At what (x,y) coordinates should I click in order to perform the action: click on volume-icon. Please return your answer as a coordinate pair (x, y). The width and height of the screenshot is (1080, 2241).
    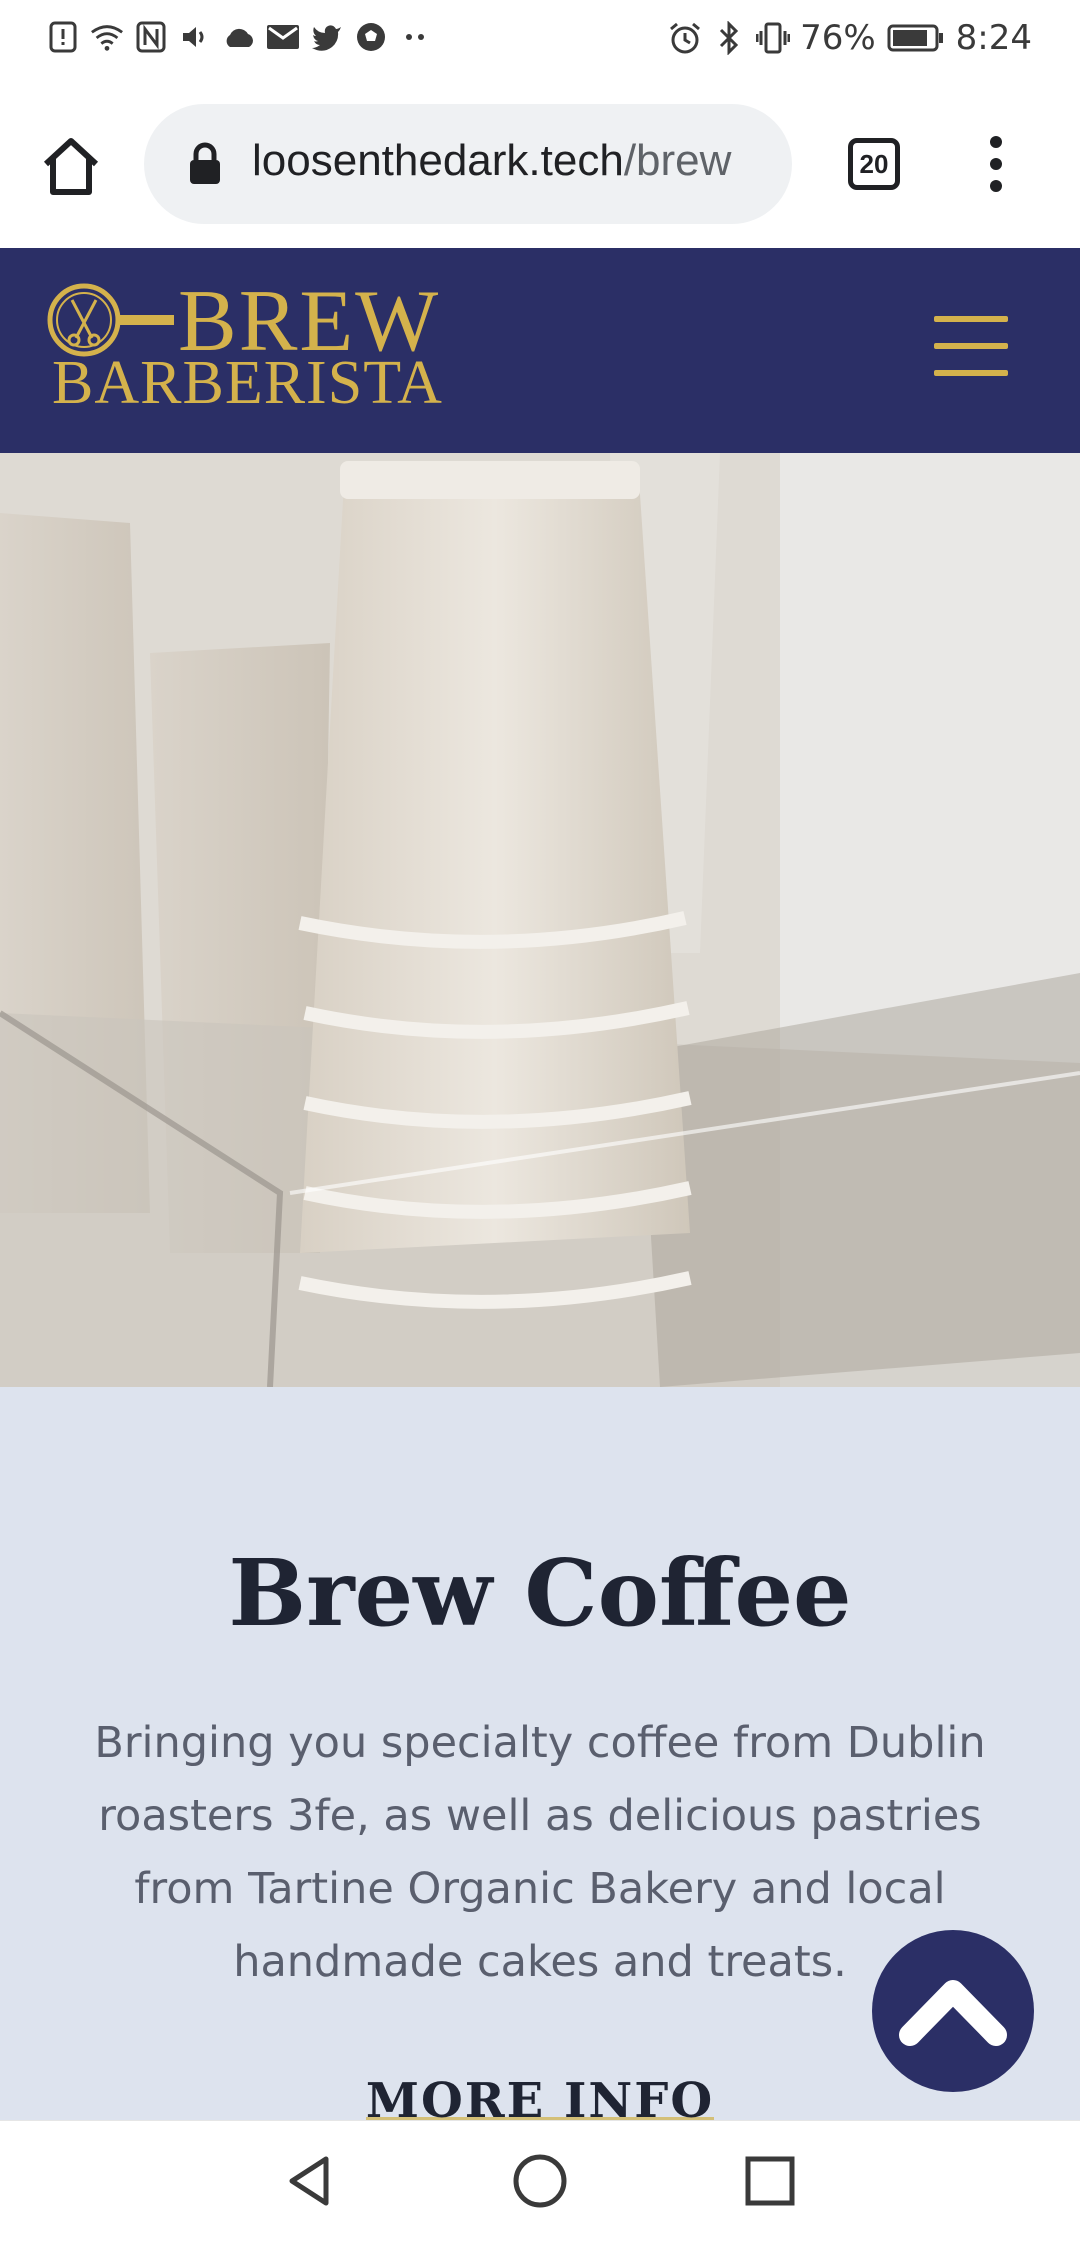
    Looking at the image, I should click on (195, 37).